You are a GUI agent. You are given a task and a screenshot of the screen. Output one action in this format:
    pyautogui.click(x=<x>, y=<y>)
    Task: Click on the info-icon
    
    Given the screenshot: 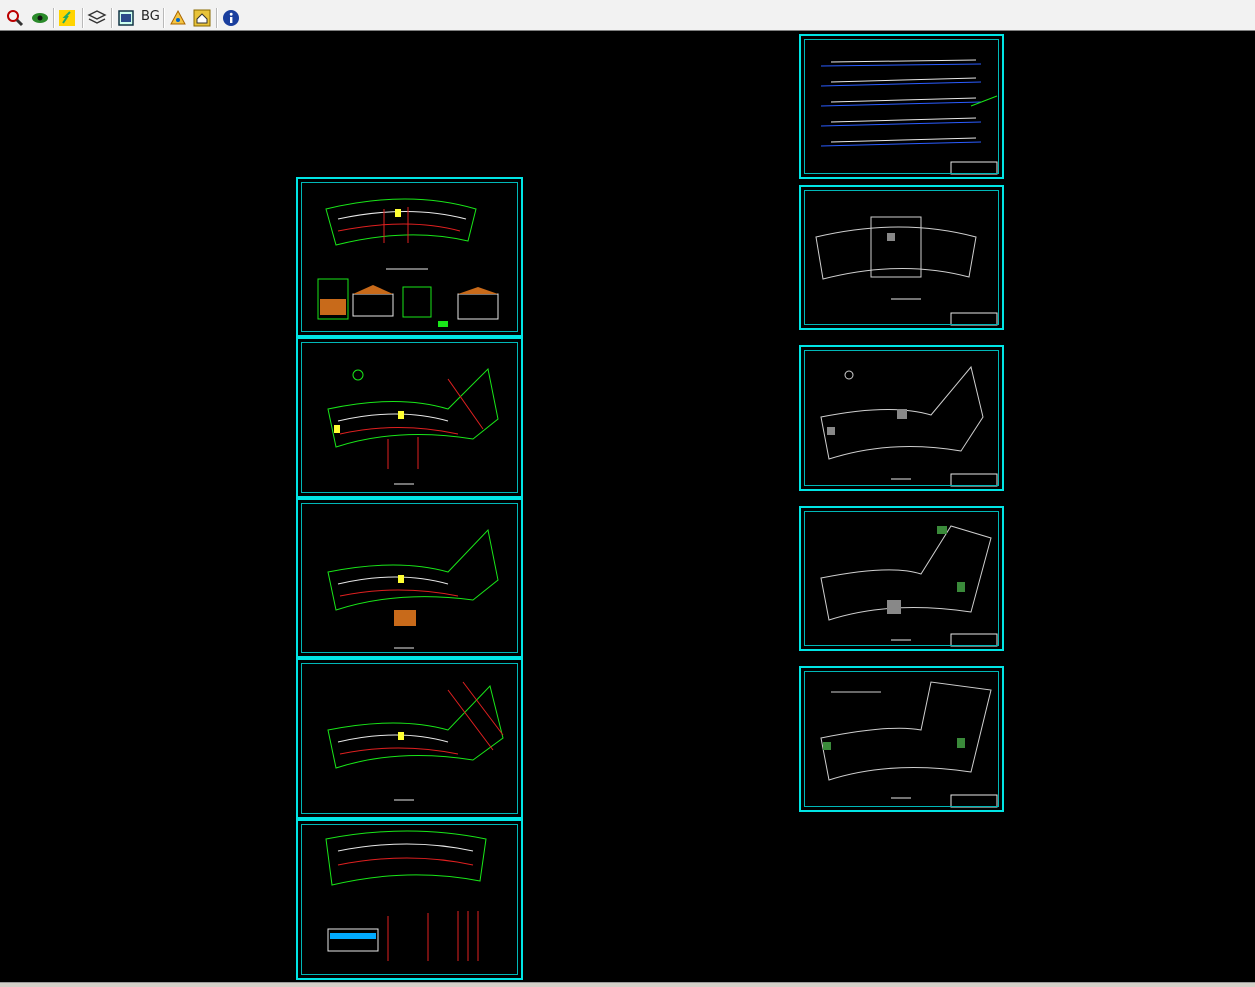 What is the action you would take?
    pyautogui.click(x=231, y=18)
    